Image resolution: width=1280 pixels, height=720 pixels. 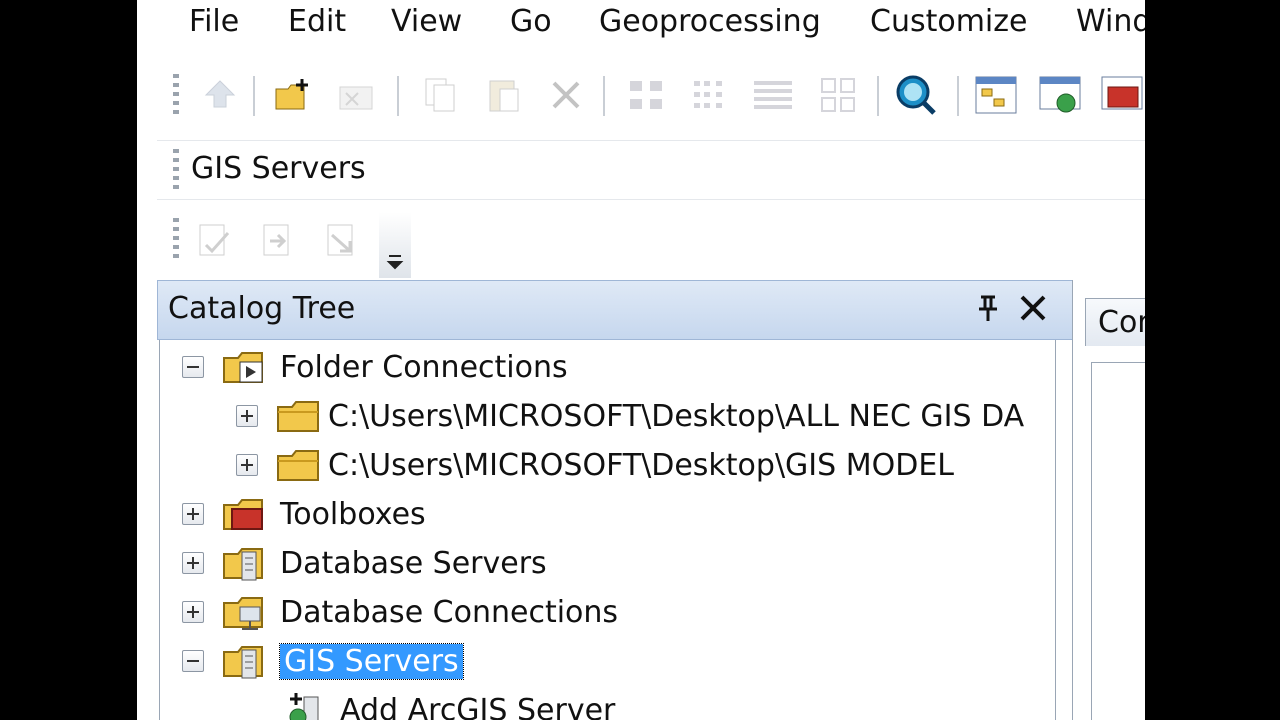 I want to click on details-icon, so click(x=773, y=95).